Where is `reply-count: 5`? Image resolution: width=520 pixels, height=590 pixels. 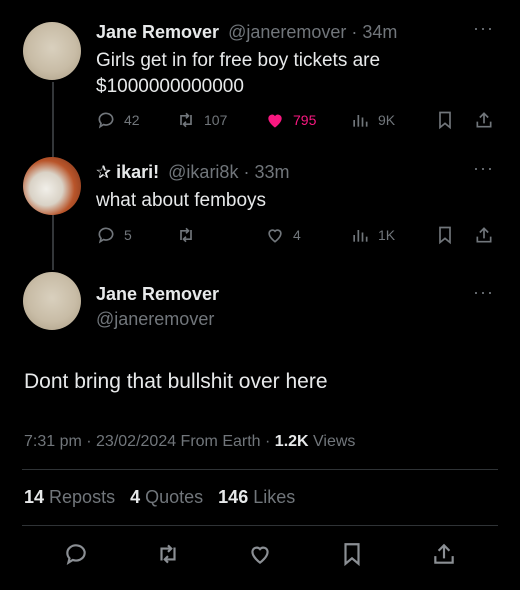
reply-count: 5 is located at coordinates (128, 235).